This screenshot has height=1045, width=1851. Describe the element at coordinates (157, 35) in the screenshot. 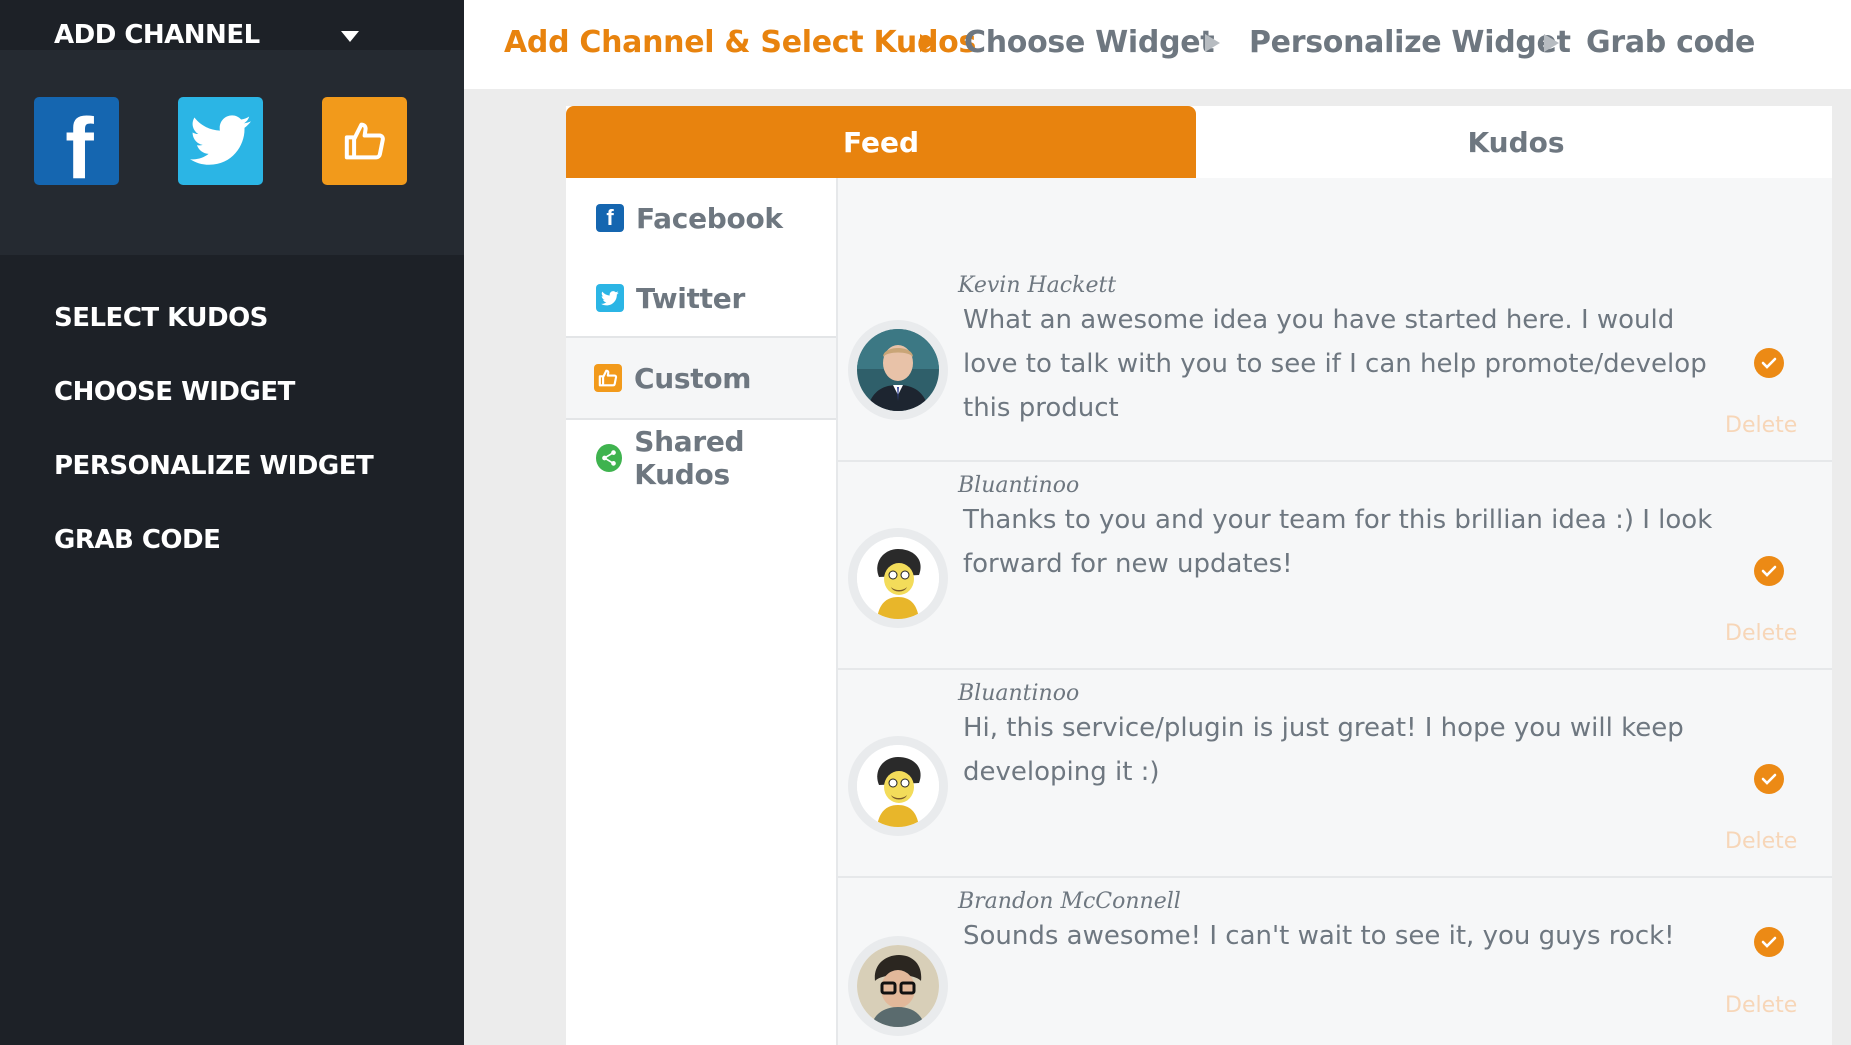

I see `add-channel-label: ADD CHANNEL` at that location.